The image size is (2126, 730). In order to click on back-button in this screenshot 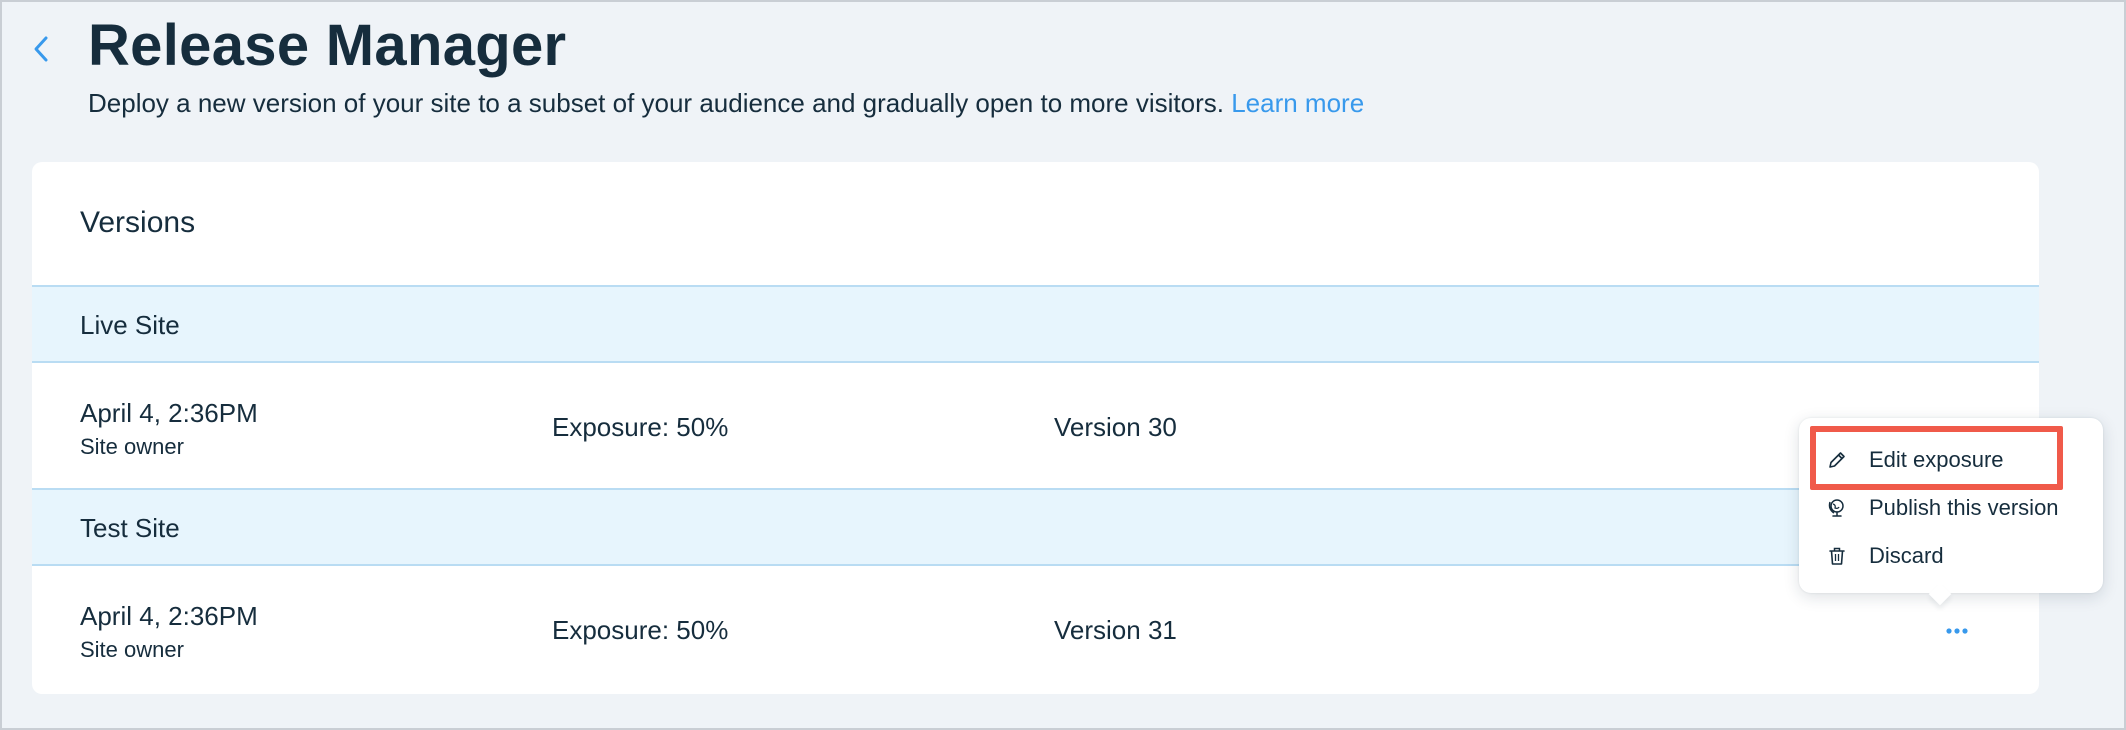, I will do `click(41, 49)`.